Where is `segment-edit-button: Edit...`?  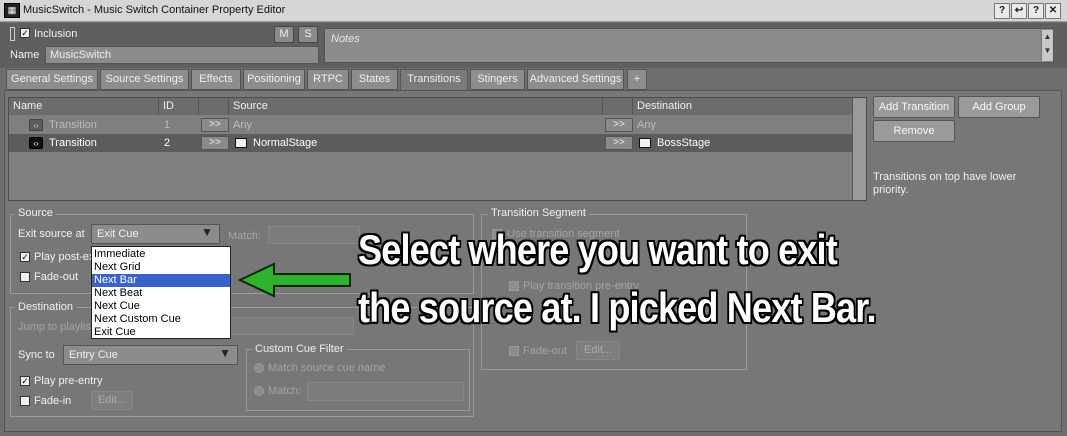 segment-edit-button: Edit... is located at coordinates (598, 350).